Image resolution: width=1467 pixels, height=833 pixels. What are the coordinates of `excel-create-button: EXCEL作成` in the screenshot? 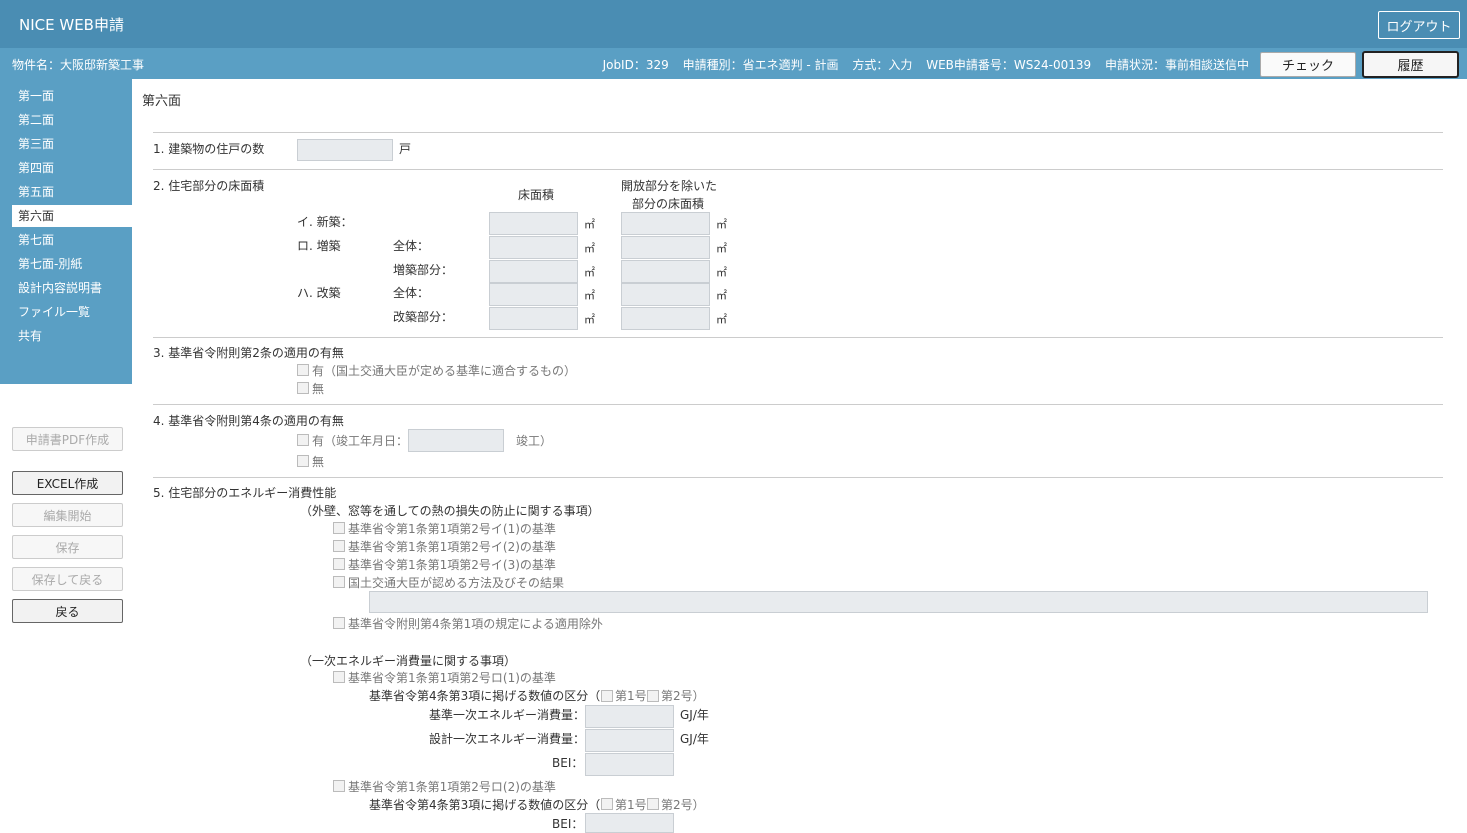 It's located at (67, 483).